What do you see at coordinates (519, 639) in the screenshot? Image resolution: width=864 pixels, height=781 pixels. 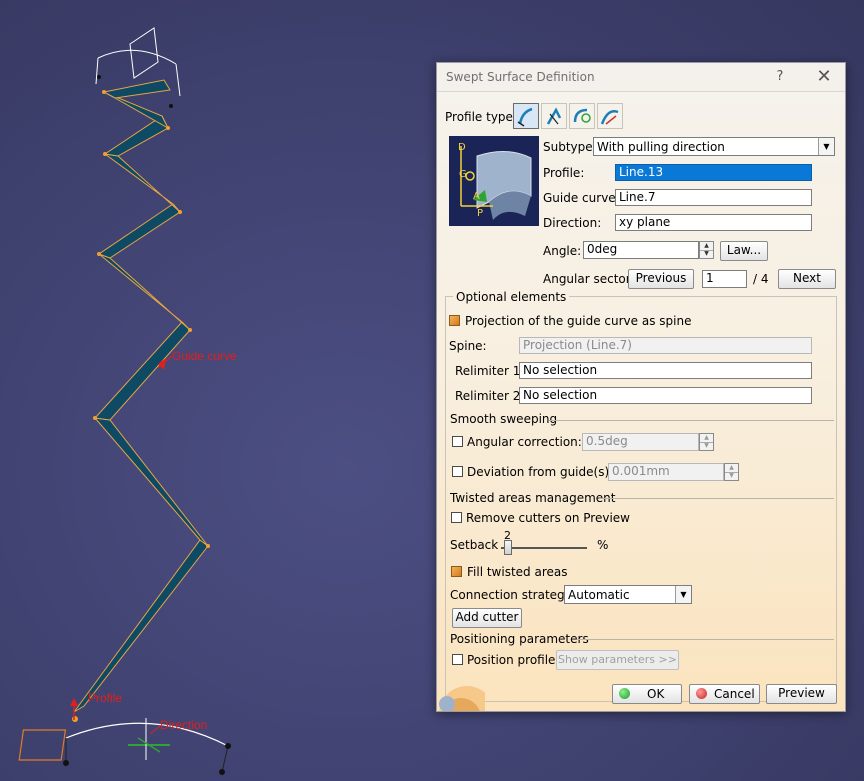 I see `positioning-title: Positioning parameters` at bounding box center [519, 639].